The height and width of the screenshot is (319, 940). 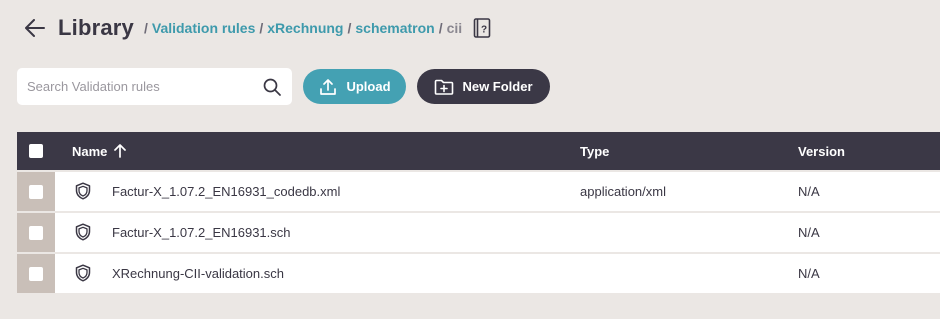 I want to click on file-name: XRechnung-CII-validation.sch, so click(x=198, y=273).